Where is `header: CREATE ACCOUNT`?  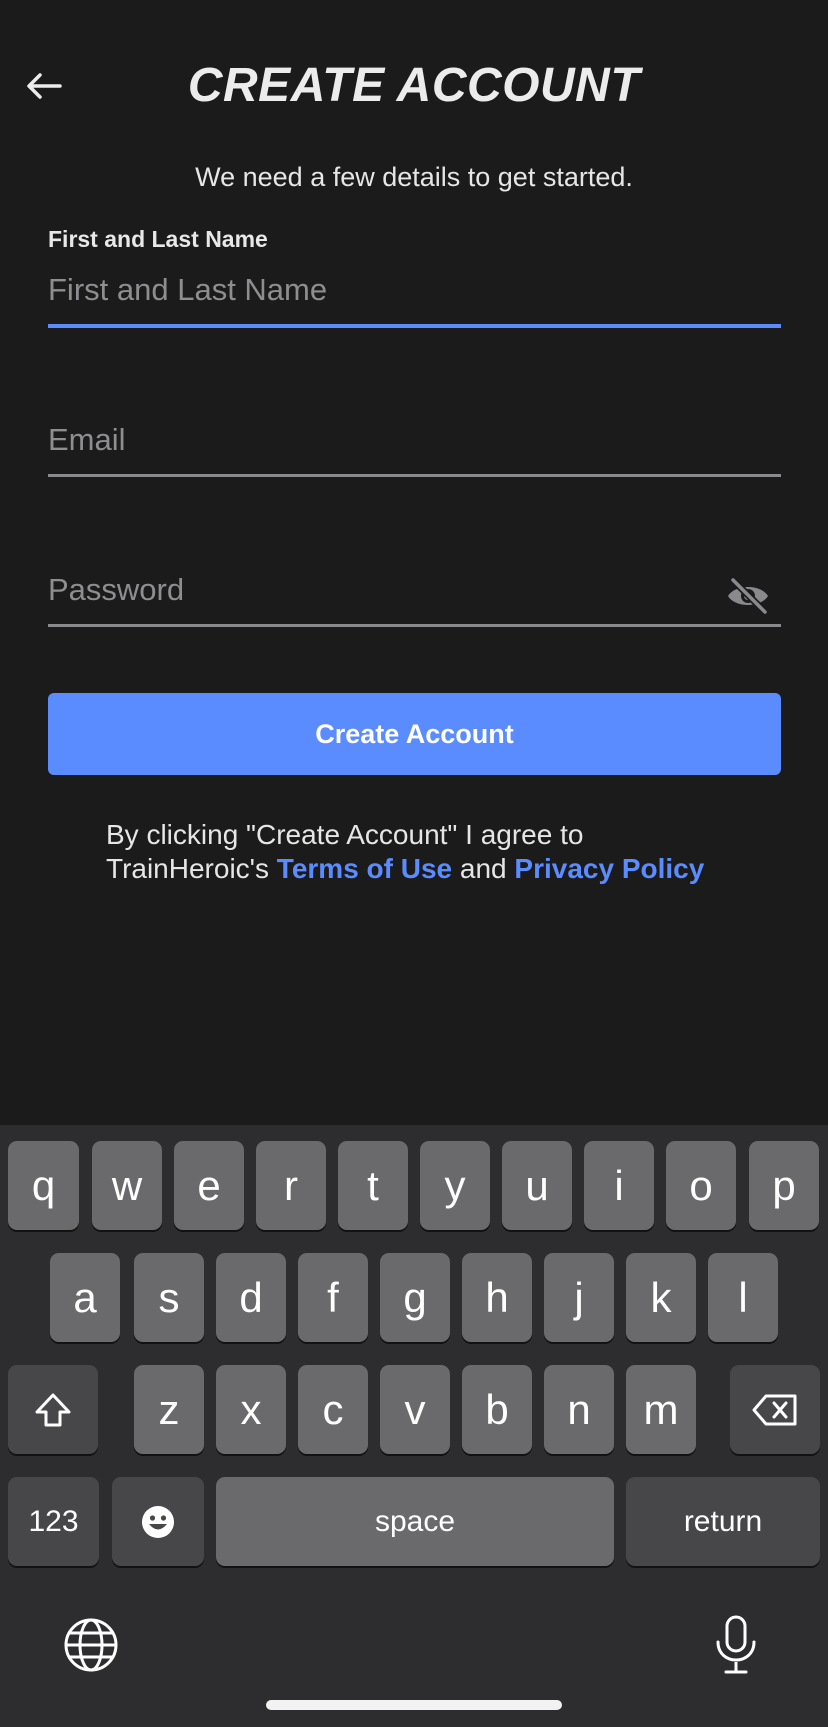
header: CREATE ACCOUNT is located at coordinates (414, 85).